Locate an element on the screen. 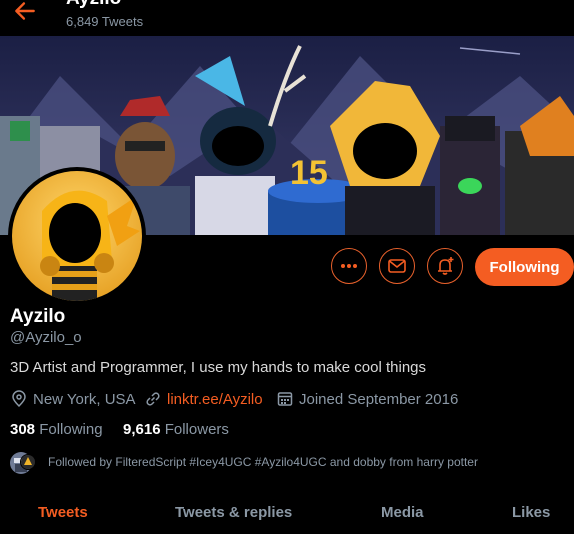  tab-media: Media is located at coordinates (402, 512).